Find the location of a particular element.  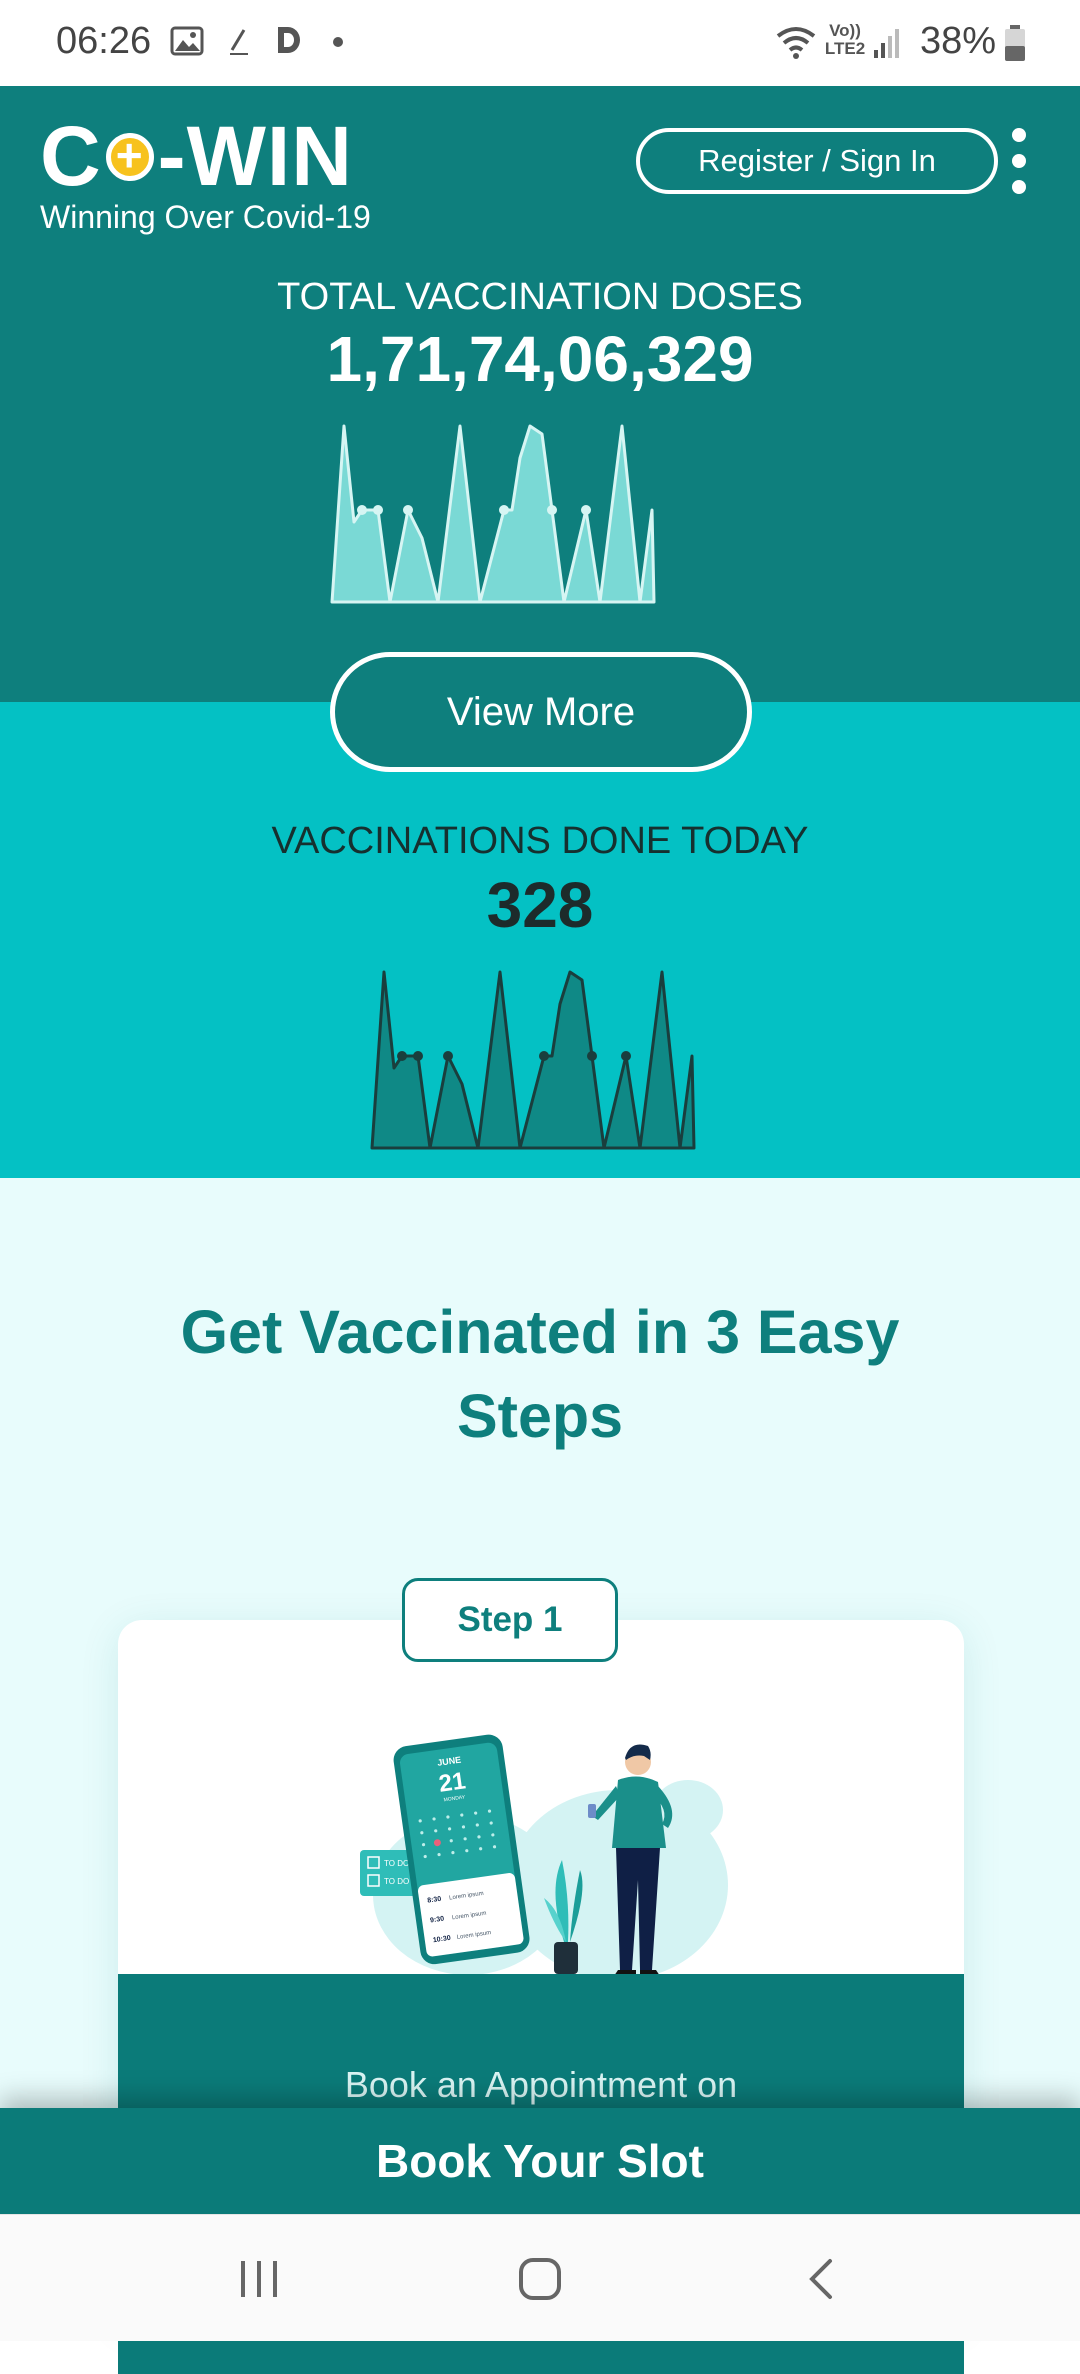

recent-apps-icon is located at coordinates (259, 2279).